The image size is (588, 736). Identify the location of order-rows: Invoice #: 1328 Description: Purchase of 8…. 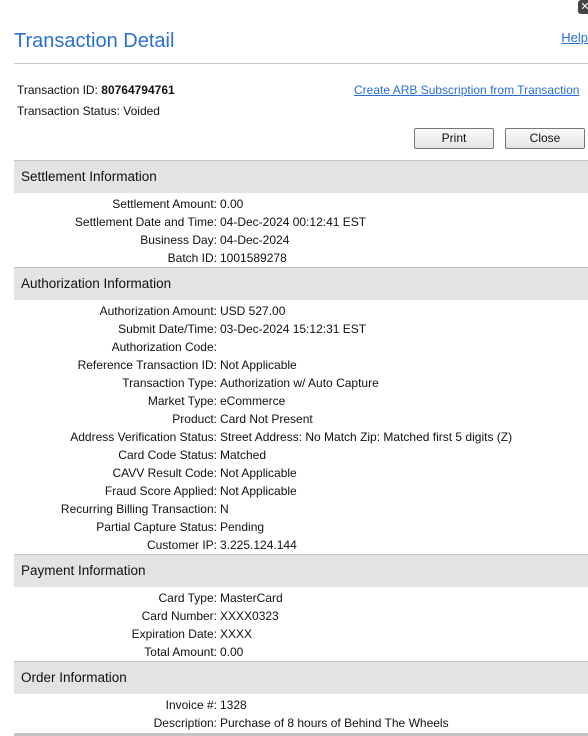
(301, 713).